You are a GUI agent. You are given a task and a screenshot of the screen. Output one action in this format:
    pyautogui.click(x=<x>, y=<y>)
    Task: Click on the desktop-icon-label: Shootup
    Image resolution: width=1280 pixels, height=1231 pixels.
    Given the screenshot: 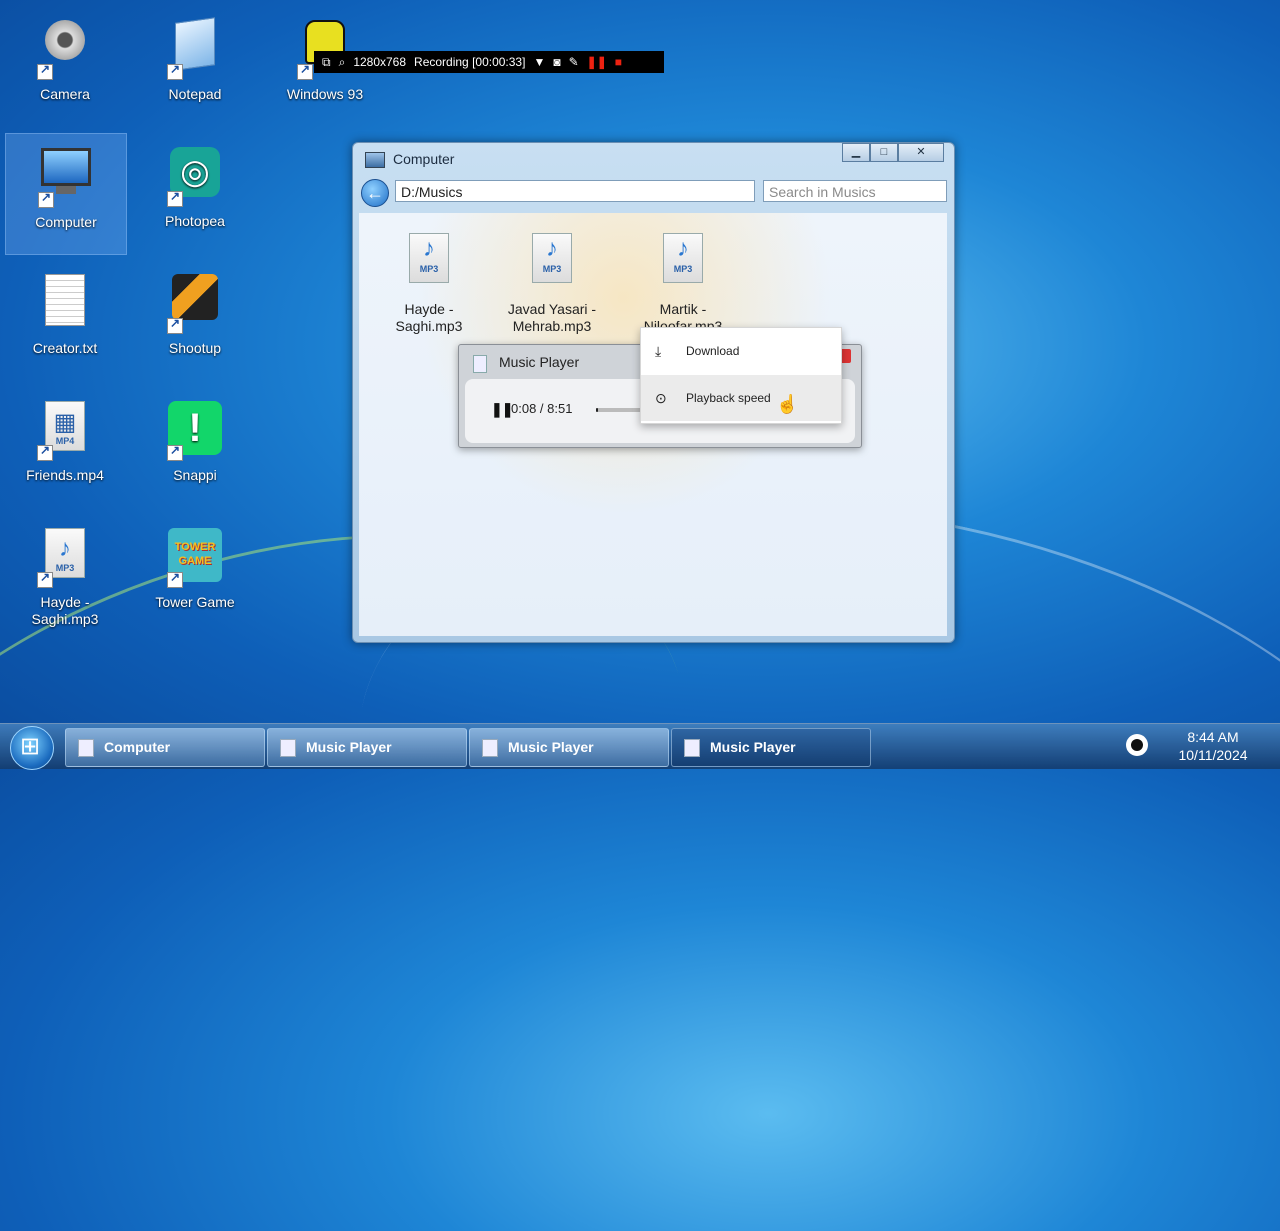 What is the action you would take?
    pyautogui.click(x=195, y=348)
    